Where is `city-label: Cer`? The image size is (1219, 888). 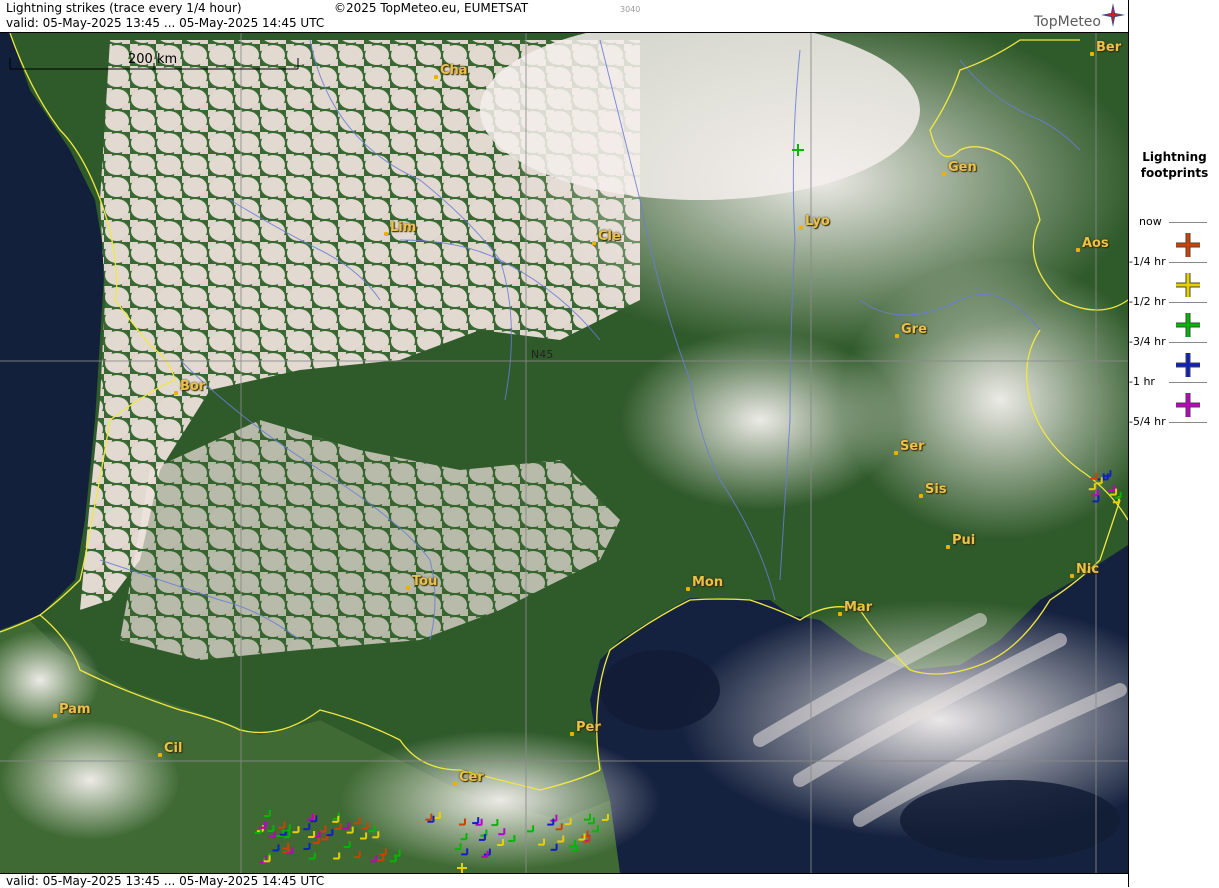 city-label: Cer is located at coordinates (471, 777).